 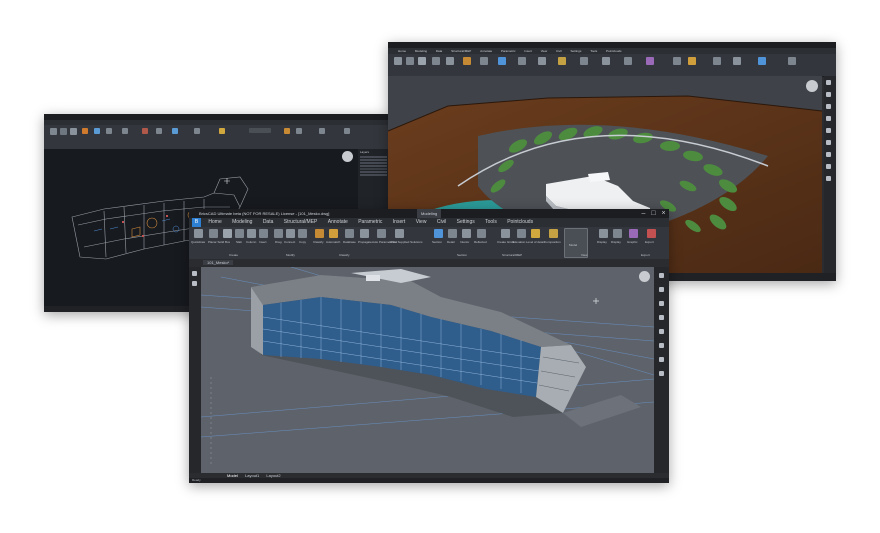 What do you see at coordinates (617, 233) in the screenshot?
I see `display-options-button` at bounding box center [617, 233].